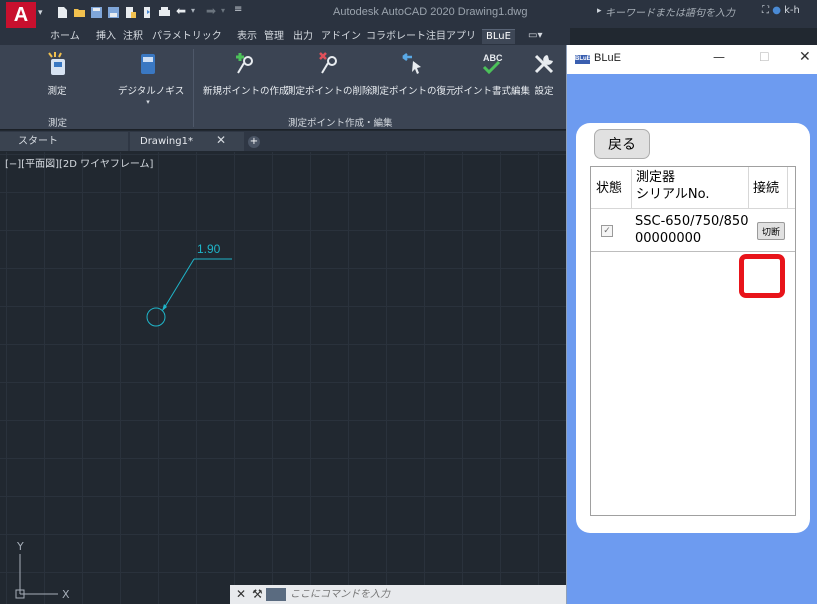 The height and width of the screenshot is (604, 817). I want to click on share-icon, so click(147, 12).